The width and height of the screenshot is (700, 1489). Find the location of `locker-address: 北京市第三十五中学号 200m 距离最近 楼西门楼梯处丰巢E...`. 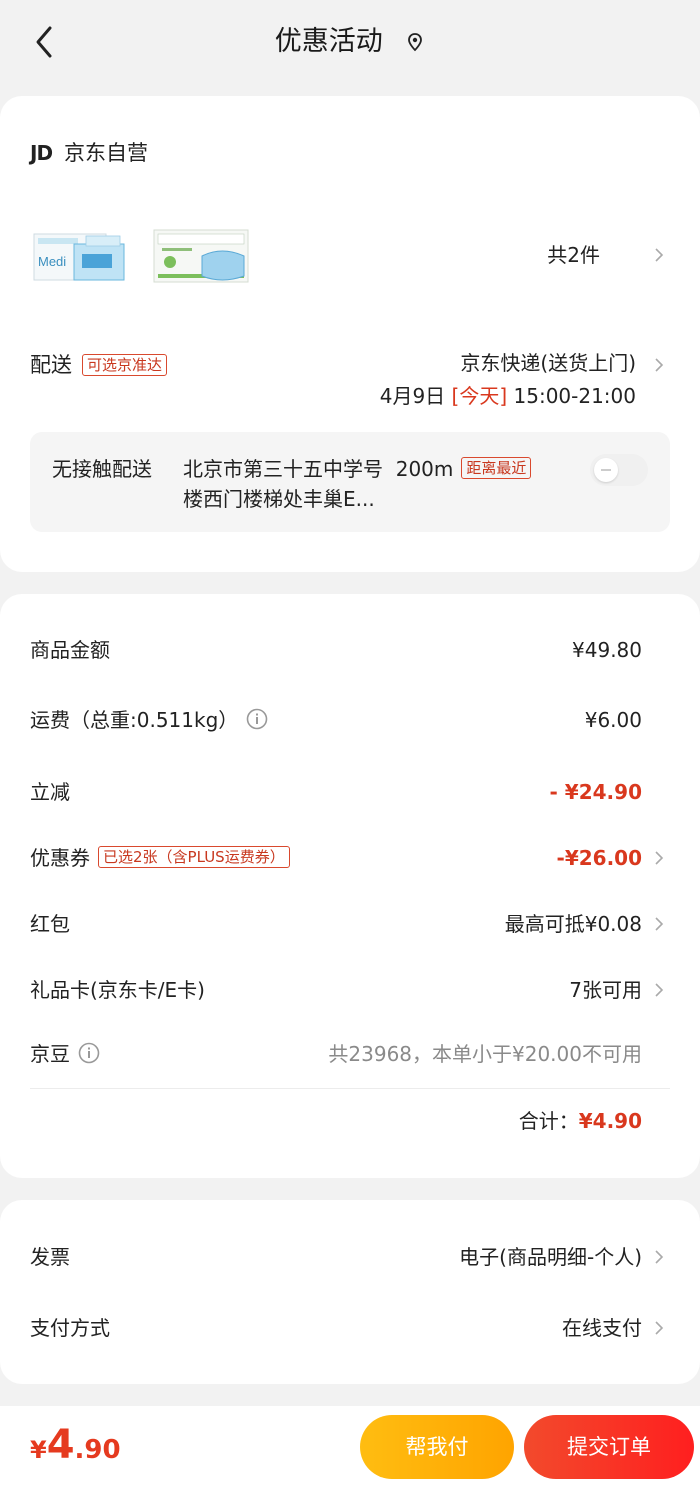

locker-address: 北京市第三十五中学号 200m 距离最近 楼西门楼梯处丰巢E... is located at coordinates (383, 484).